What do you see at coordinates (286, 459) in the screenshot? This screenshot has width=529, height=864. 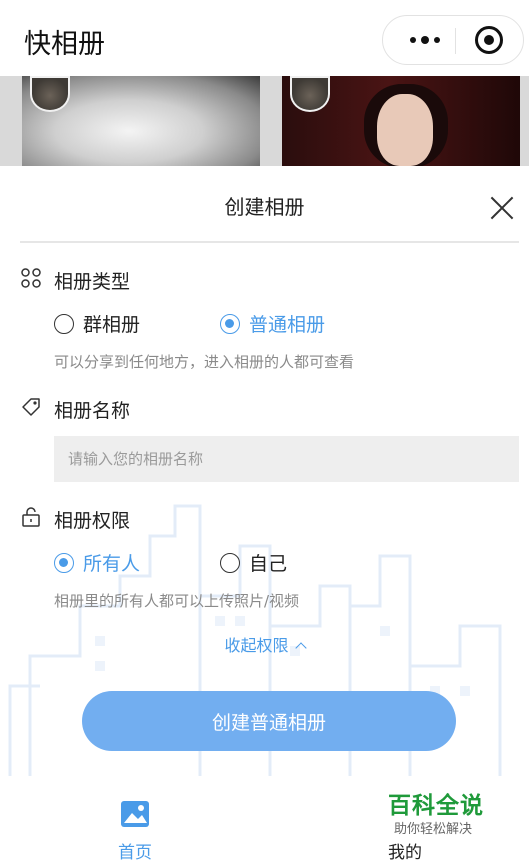 I see `album-name-input` at bounding box center [286, 459].